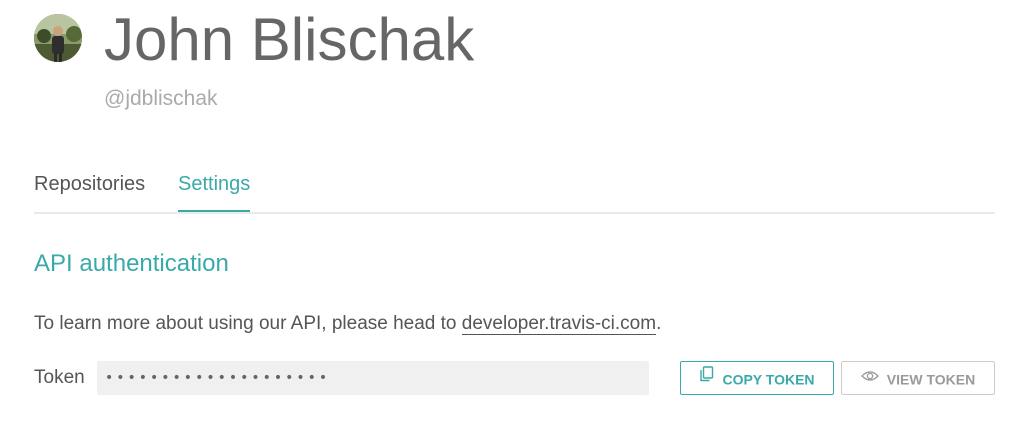  I want to click on avatar, so click(58, 38).